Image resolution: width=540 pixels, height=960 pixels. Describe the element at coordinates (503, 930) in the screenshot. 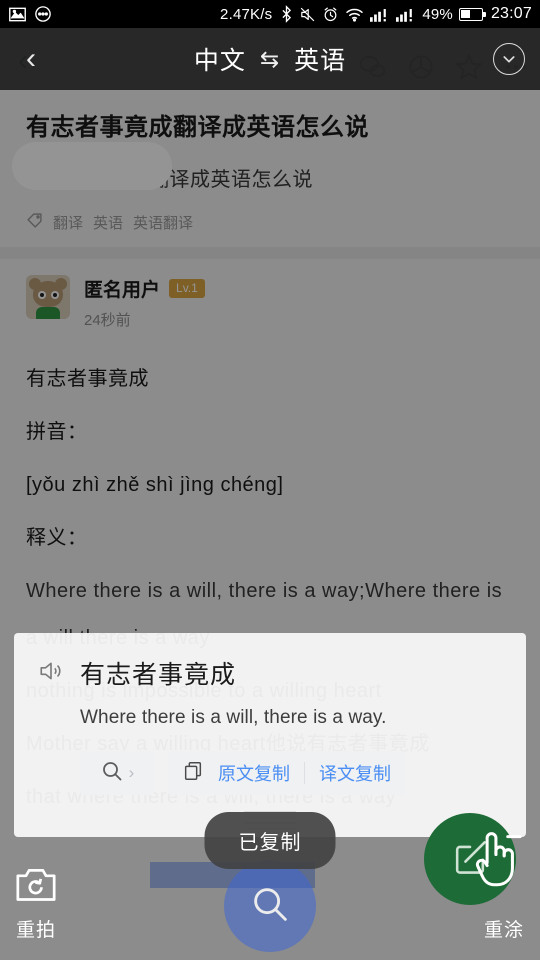

I see `repaint-label: 重涂` at that location.